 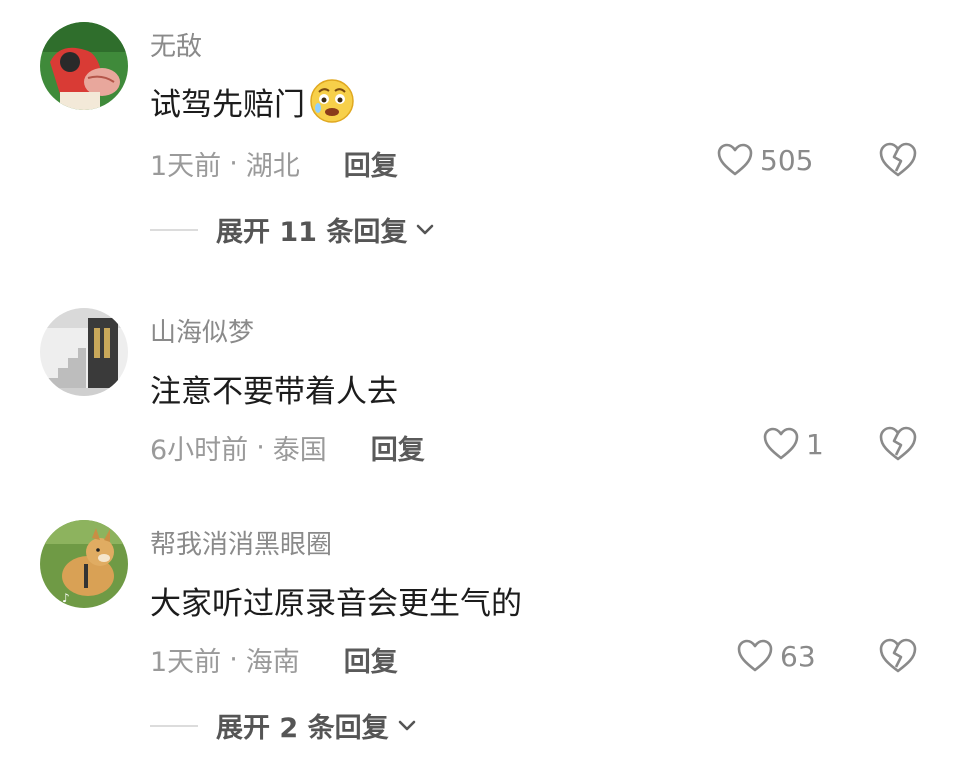 I want to click on expand-replies-label: 展开 2 条回复, so click(x=302, y=728).